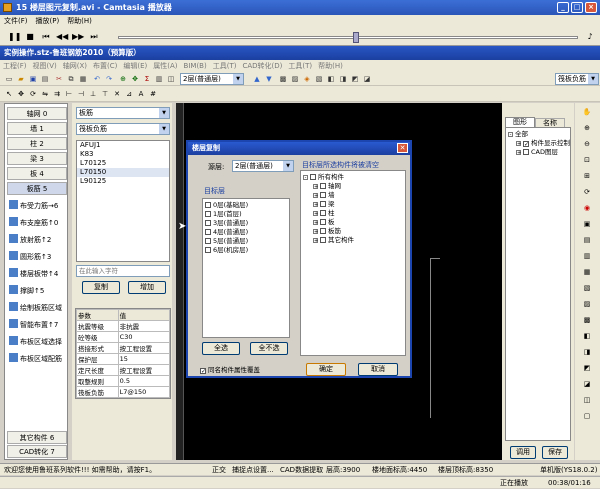 This screenshot has height=489, width=600. What do you see at coordinates (367, 79) in the screenshot?
I see `tool-icon: ◪` at bounding box center [367, 79].